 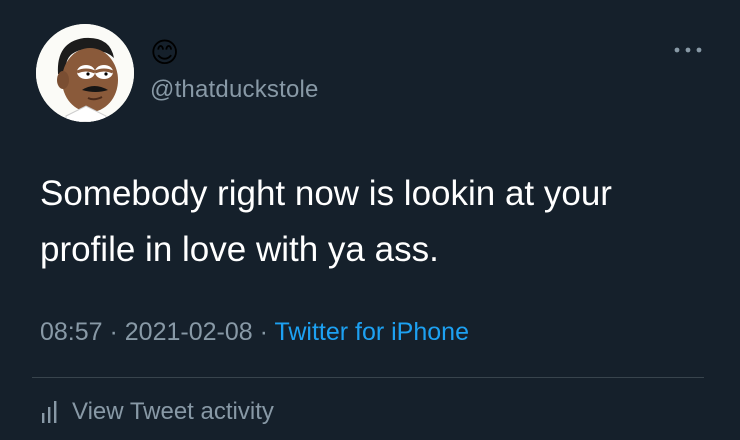 I want to click on tweet-text-line-1: Somebody right now is lookin at your, so click(x=326, y=193).